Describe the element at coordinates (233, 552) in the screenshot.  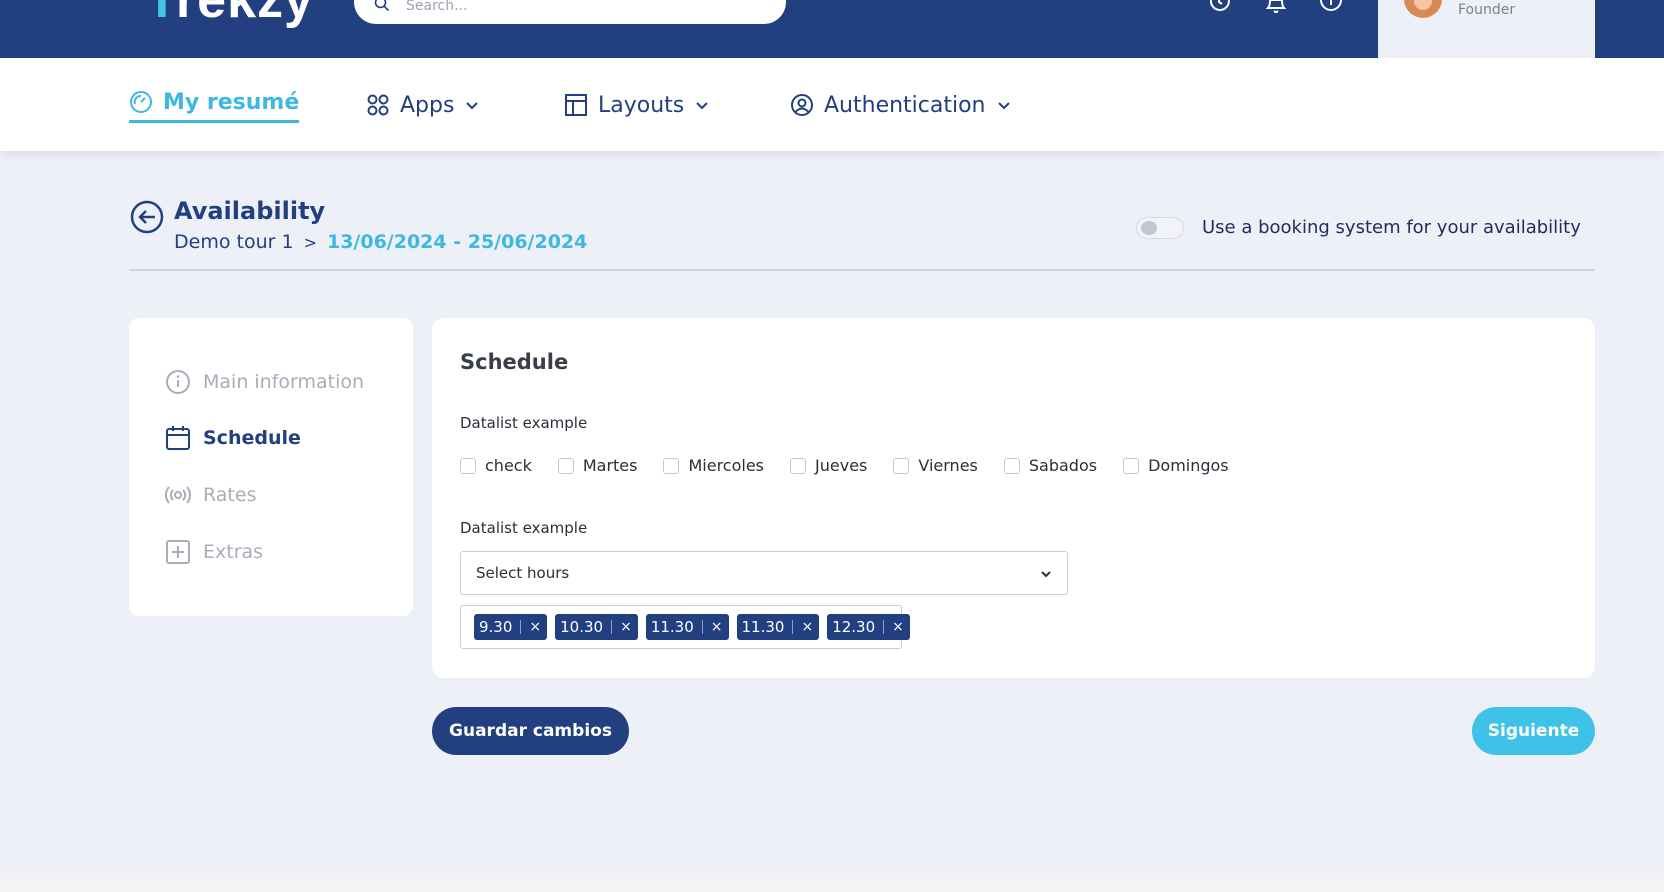
I see `step-label: Extras` at that location.